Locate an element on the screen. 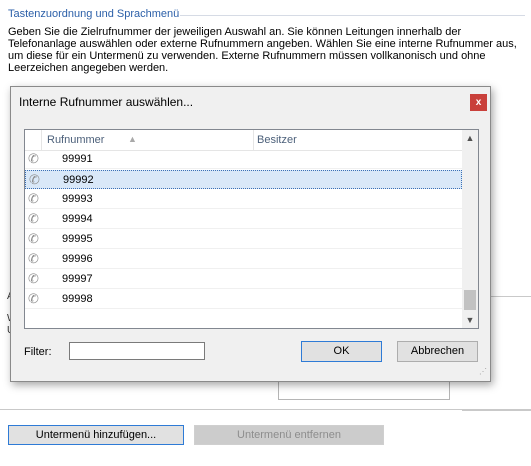 The width and height of the screenshot is (531, 466). filter-input is located at coordinates (137, 351).